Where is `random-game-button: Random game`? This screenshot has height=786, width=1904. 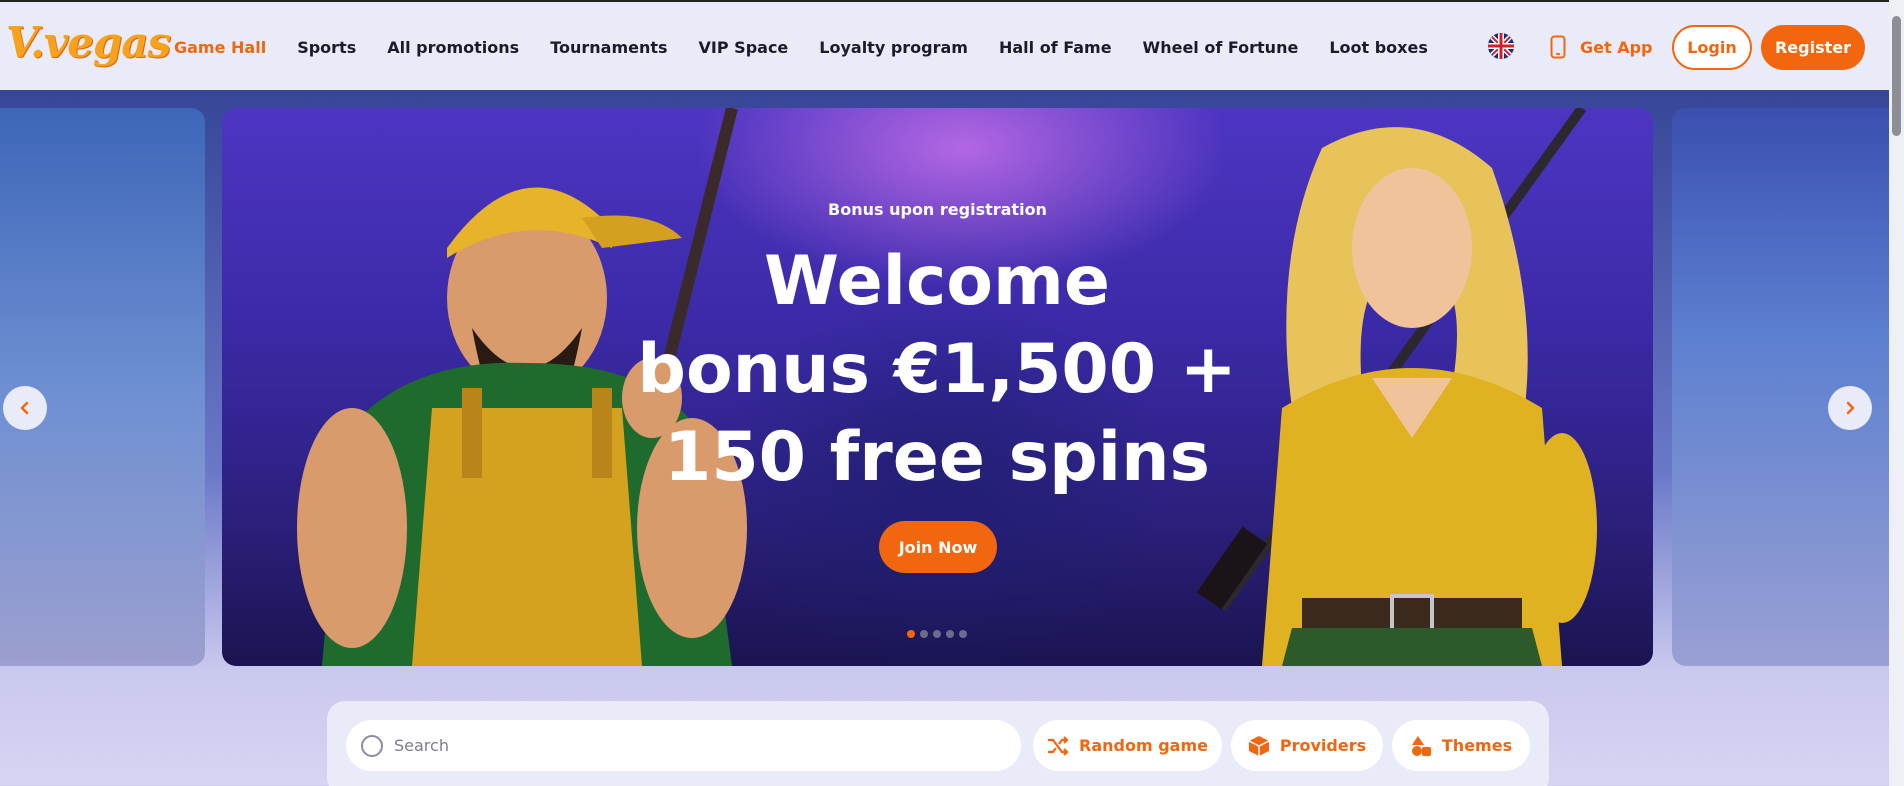 random-game-button: Random game is located at coordinates (1127, 745).